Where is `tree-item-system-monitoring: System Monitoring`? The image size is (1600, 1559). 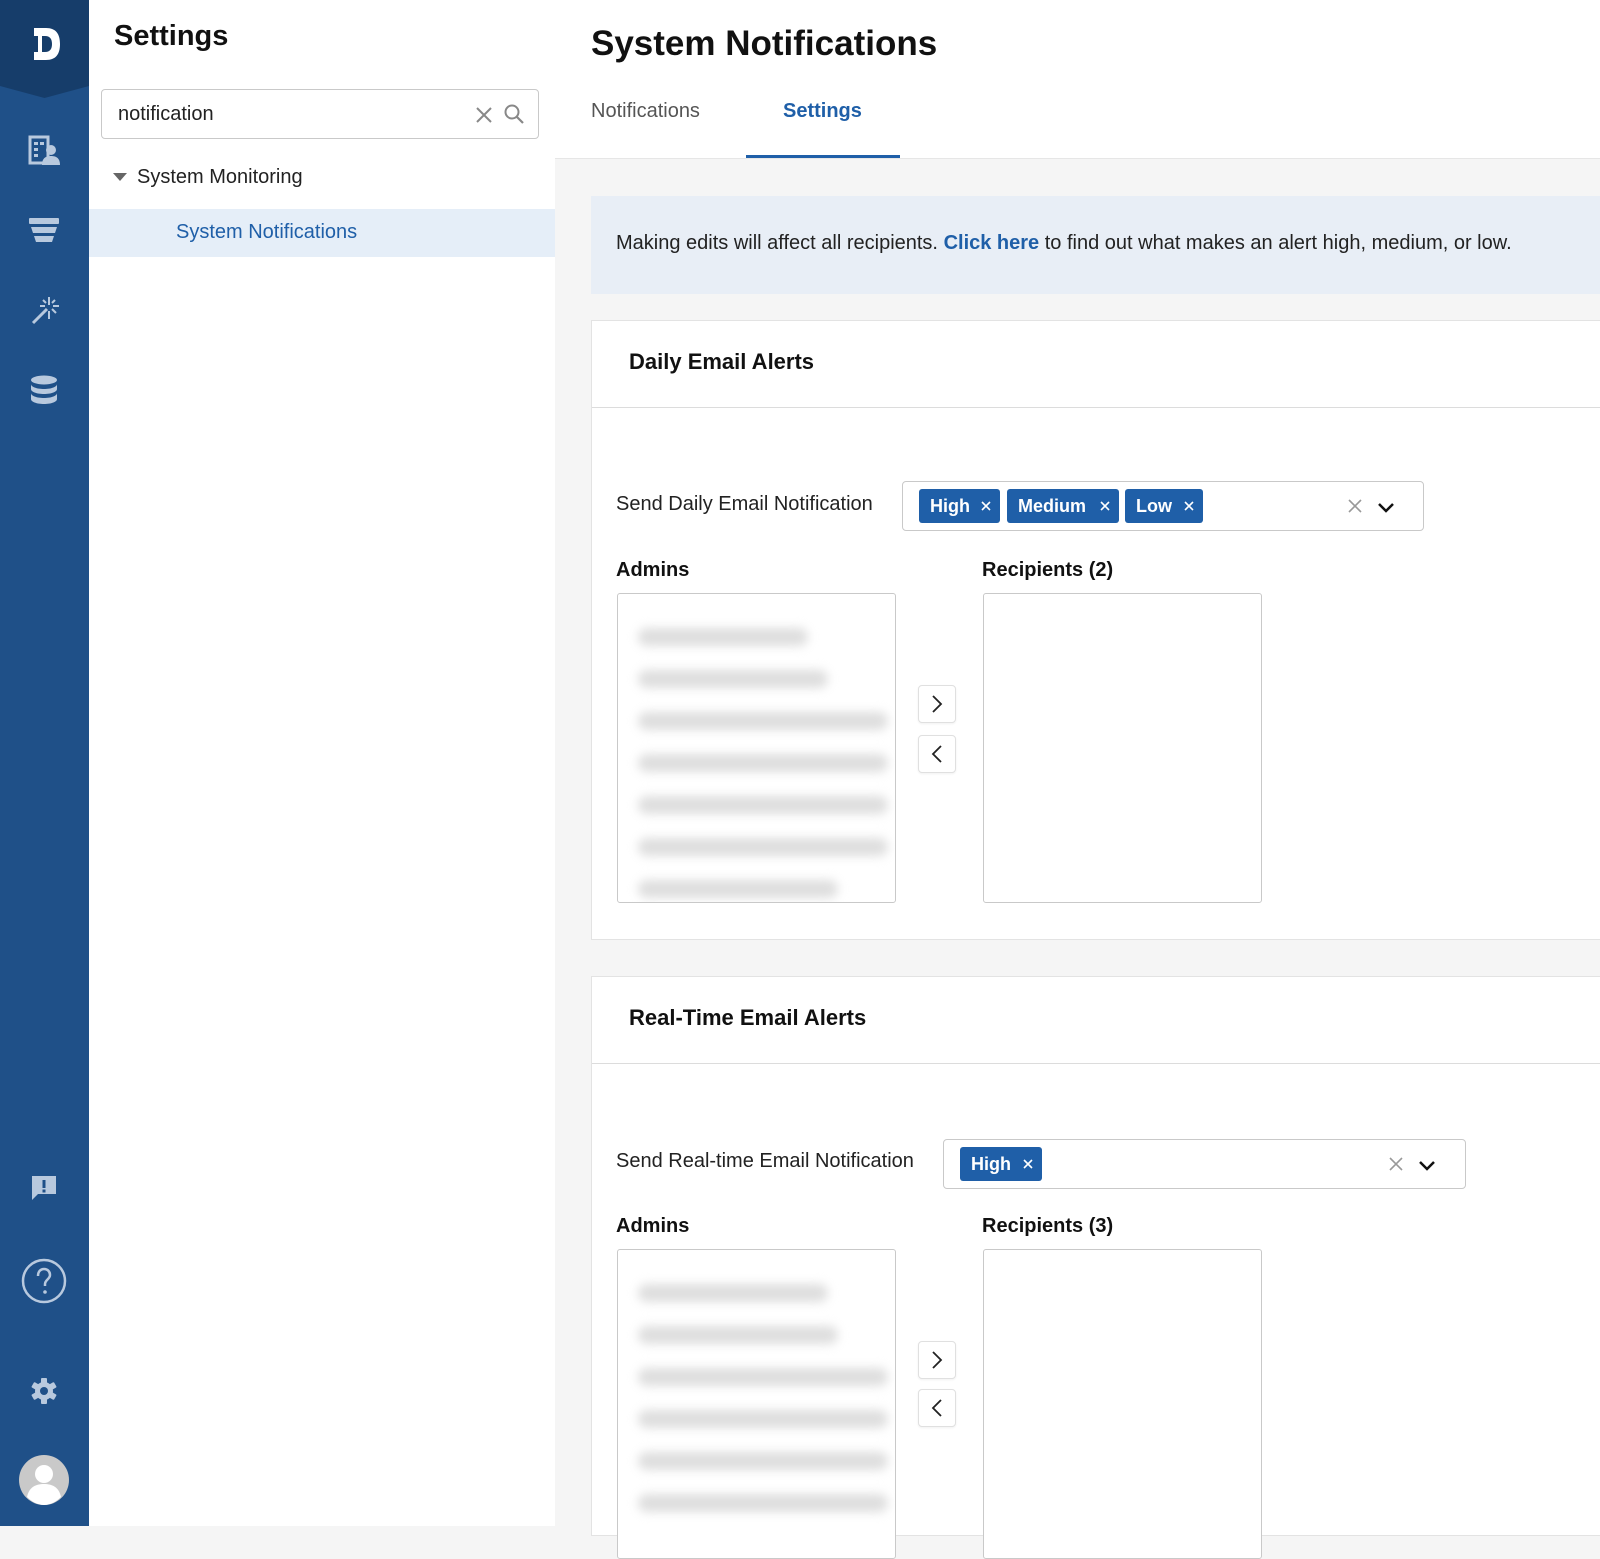
tree-item-system-monitoring: System Monitoring is located at coordinates (208, 177).